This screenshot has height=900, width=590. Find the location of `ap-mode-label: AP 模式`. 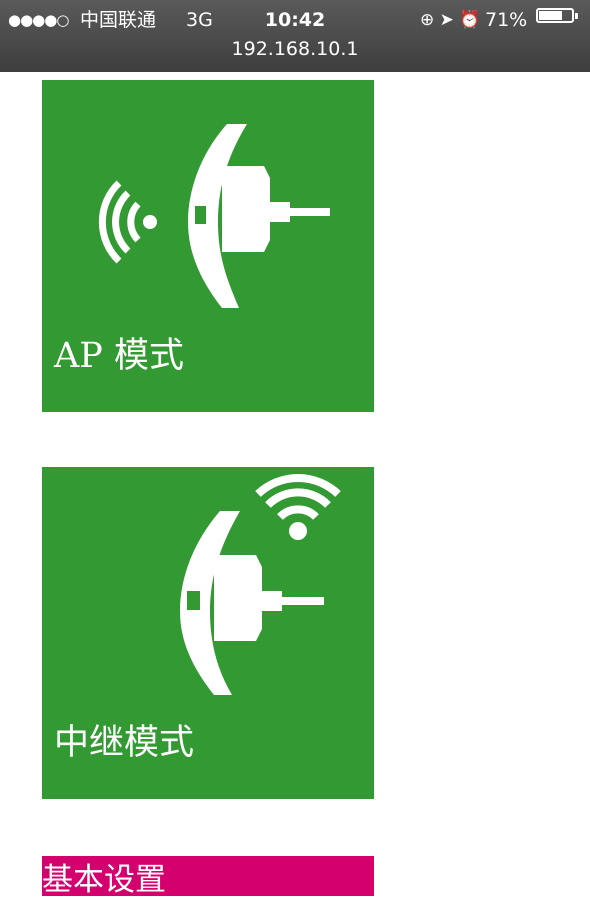

ap-mode-label: AP 模式 is located at coordinates (119, 356).